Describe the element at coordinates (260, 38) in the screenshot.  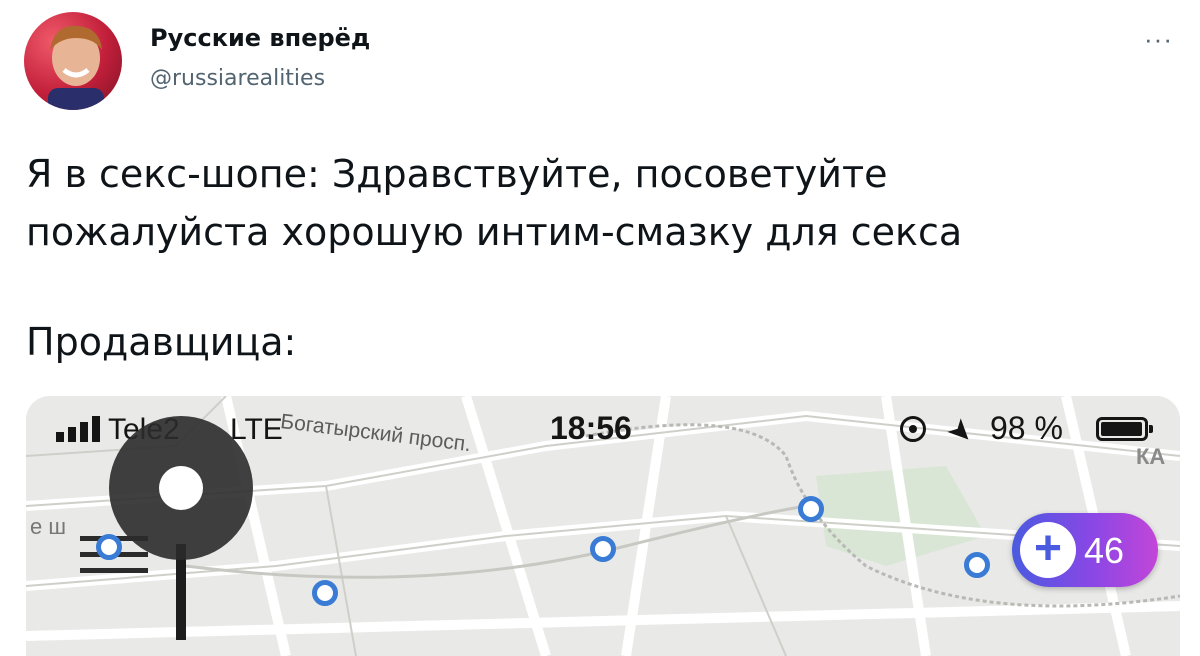
I see `author-name: Русские вперёд` at that location.